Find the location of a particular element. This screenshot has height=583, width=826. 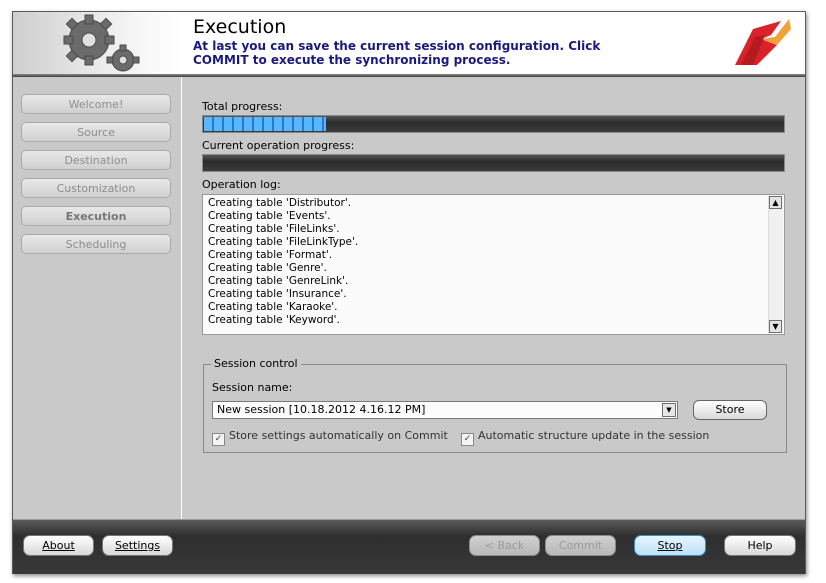

scroll-down-icon: ▼ is located at coordinates (775, 326).